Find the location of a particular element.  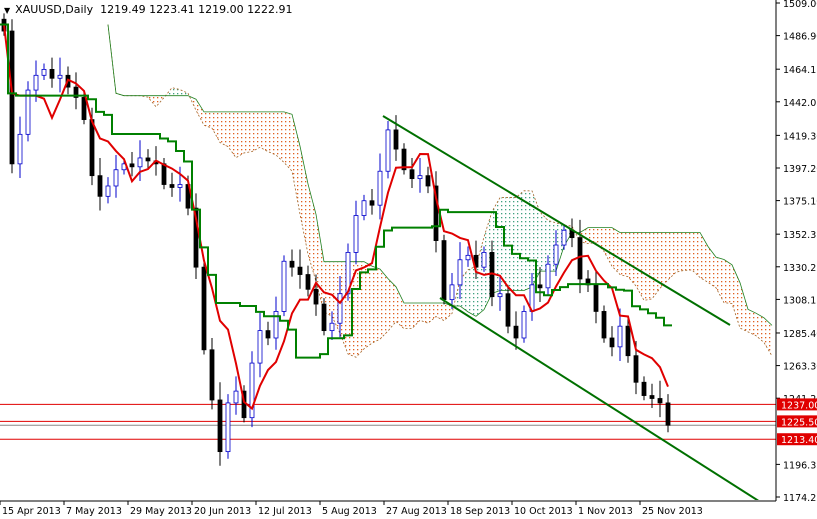

time-tick-label: 25 Nov 2013 is located at coordinates (672, 511).